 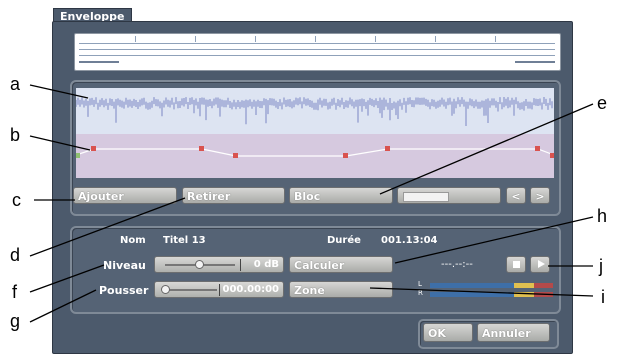 I want to click on callout-d: d, so click(x=15, y=255).